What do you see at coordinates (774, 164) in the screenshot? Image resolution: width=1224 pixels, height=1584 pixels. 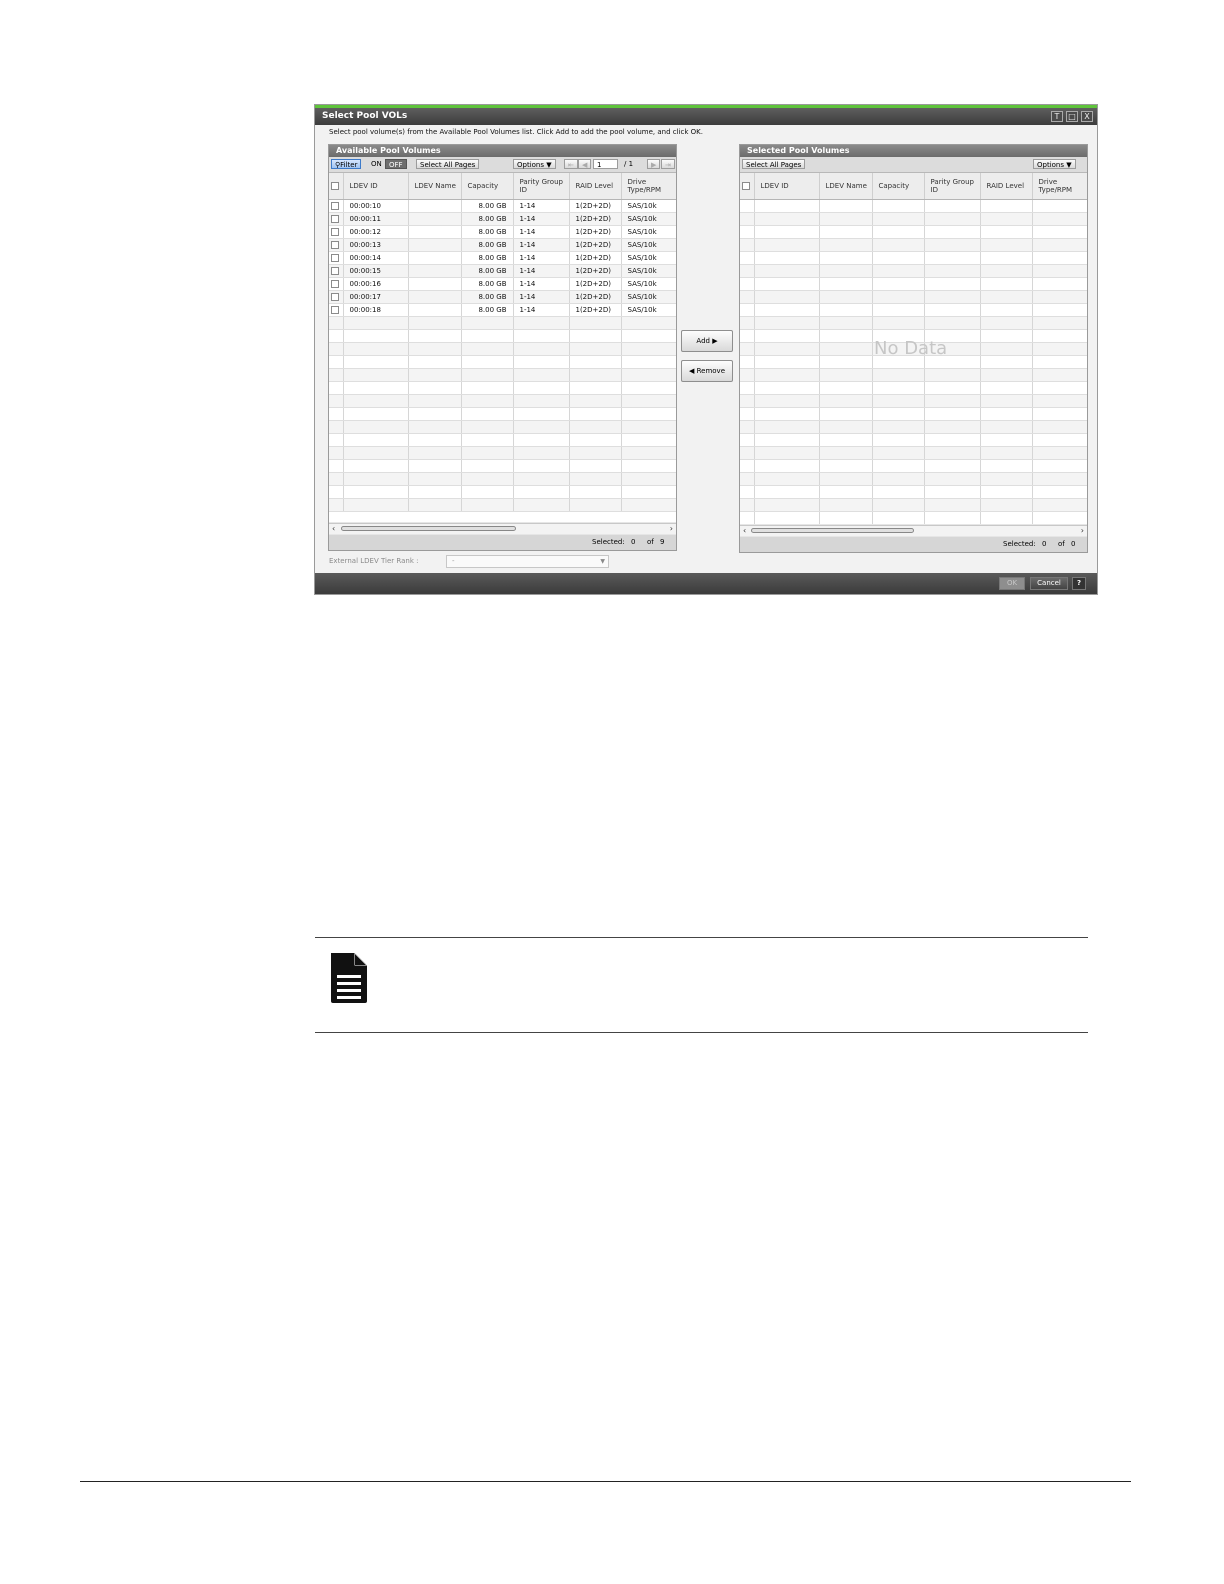 I see `select-all-pages-button-right: Select All Pages` at bounding box center [774, 164].